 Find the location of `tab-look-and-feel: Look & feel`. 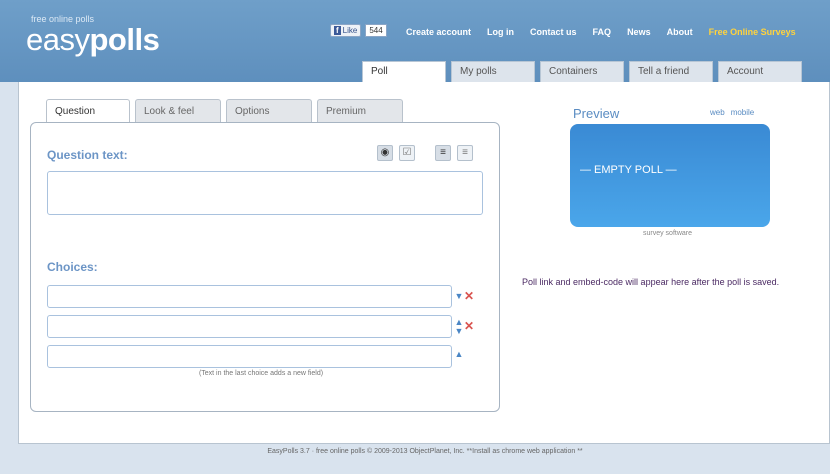

tab-look-and-feel: Look & feel is located at coordinates (178, 111).